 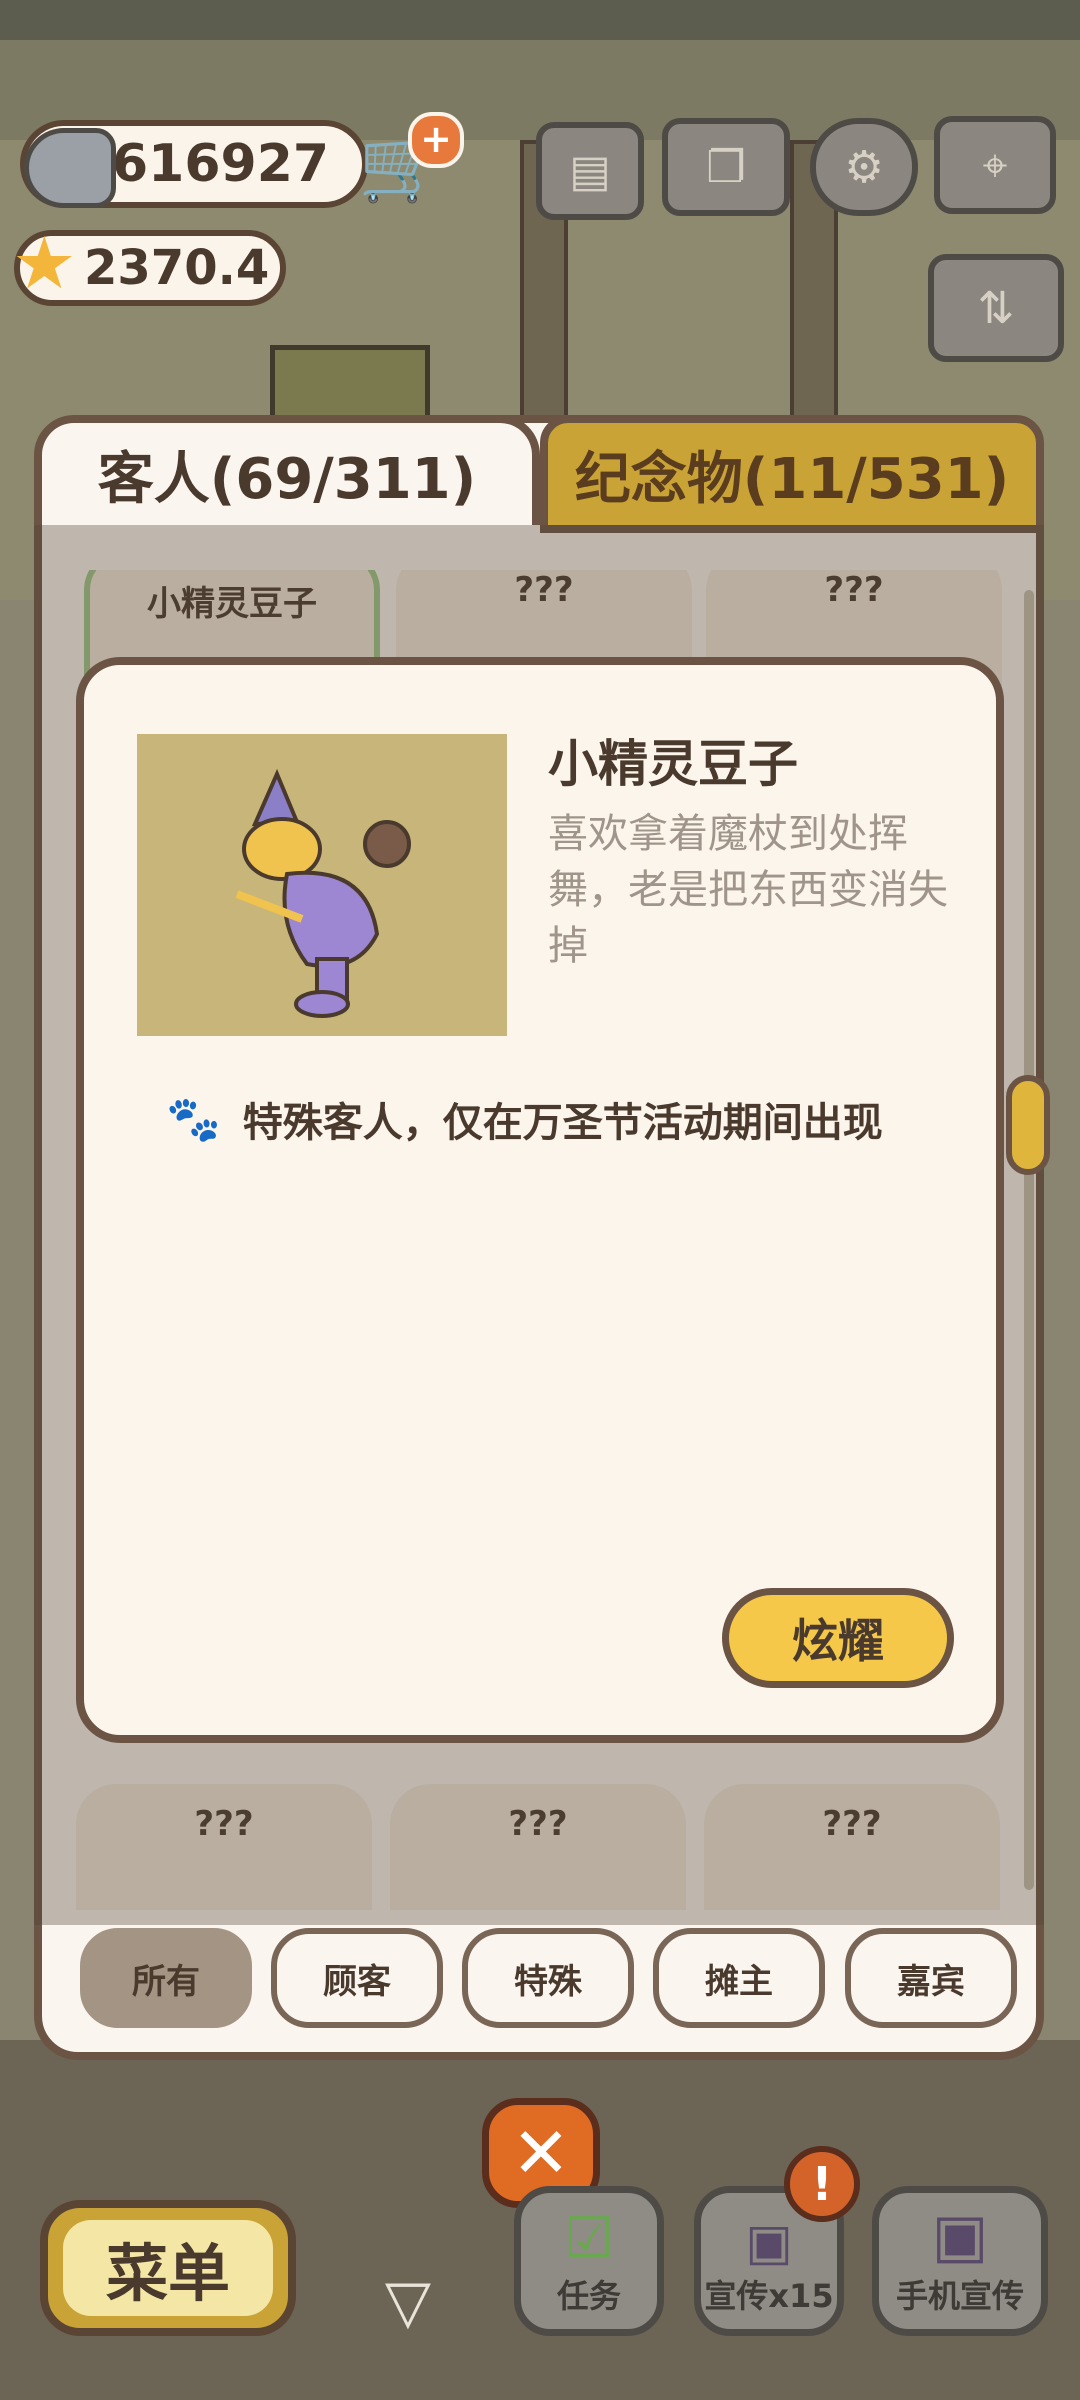 What do you see at coordinates (44, 263) in the screenshot?
I see `star-icon: ★` at bounding box center [44, 263].